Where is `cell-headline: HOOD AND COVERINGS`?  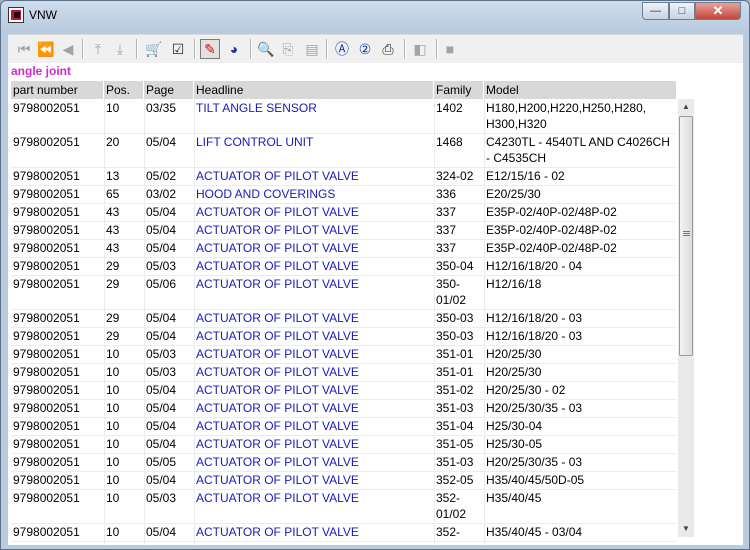 cell-headline: HOOD AND COVERINGS is located at coordinates (314, 194).